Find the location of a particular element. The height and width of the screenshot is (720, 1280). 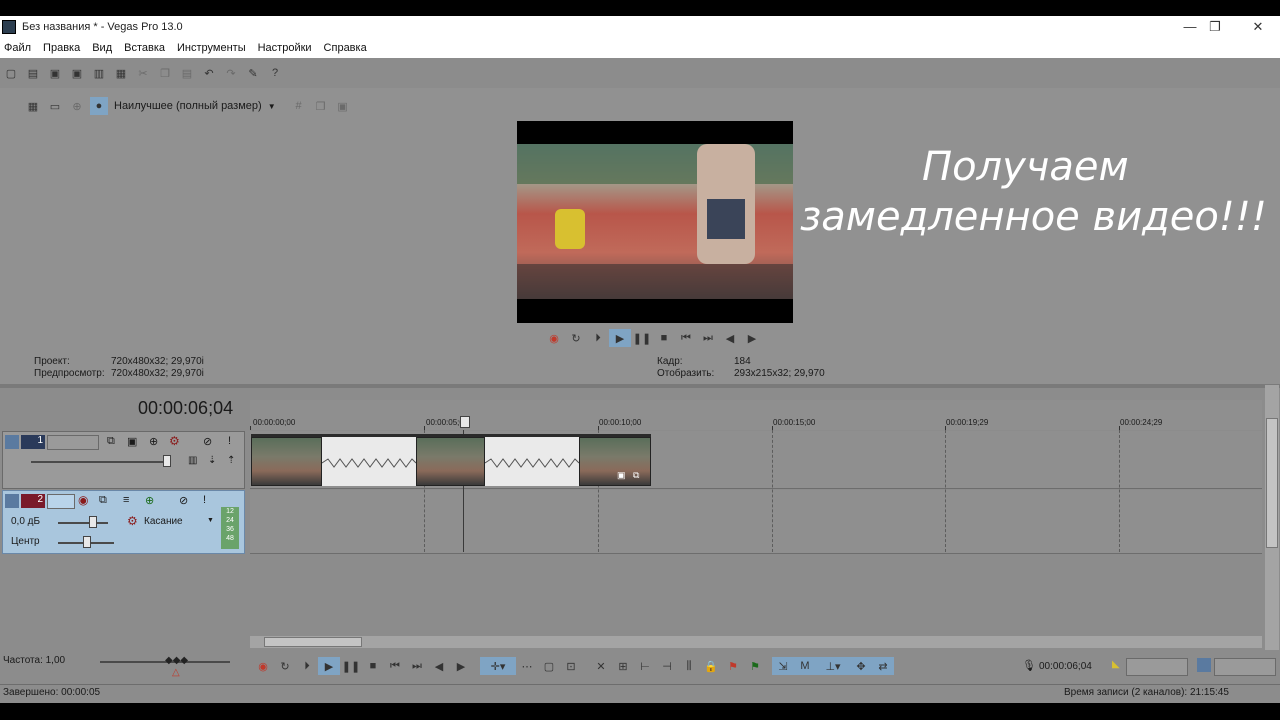

rate-slider-knob: ◆◆◆ is located at coordinates (176, 660).